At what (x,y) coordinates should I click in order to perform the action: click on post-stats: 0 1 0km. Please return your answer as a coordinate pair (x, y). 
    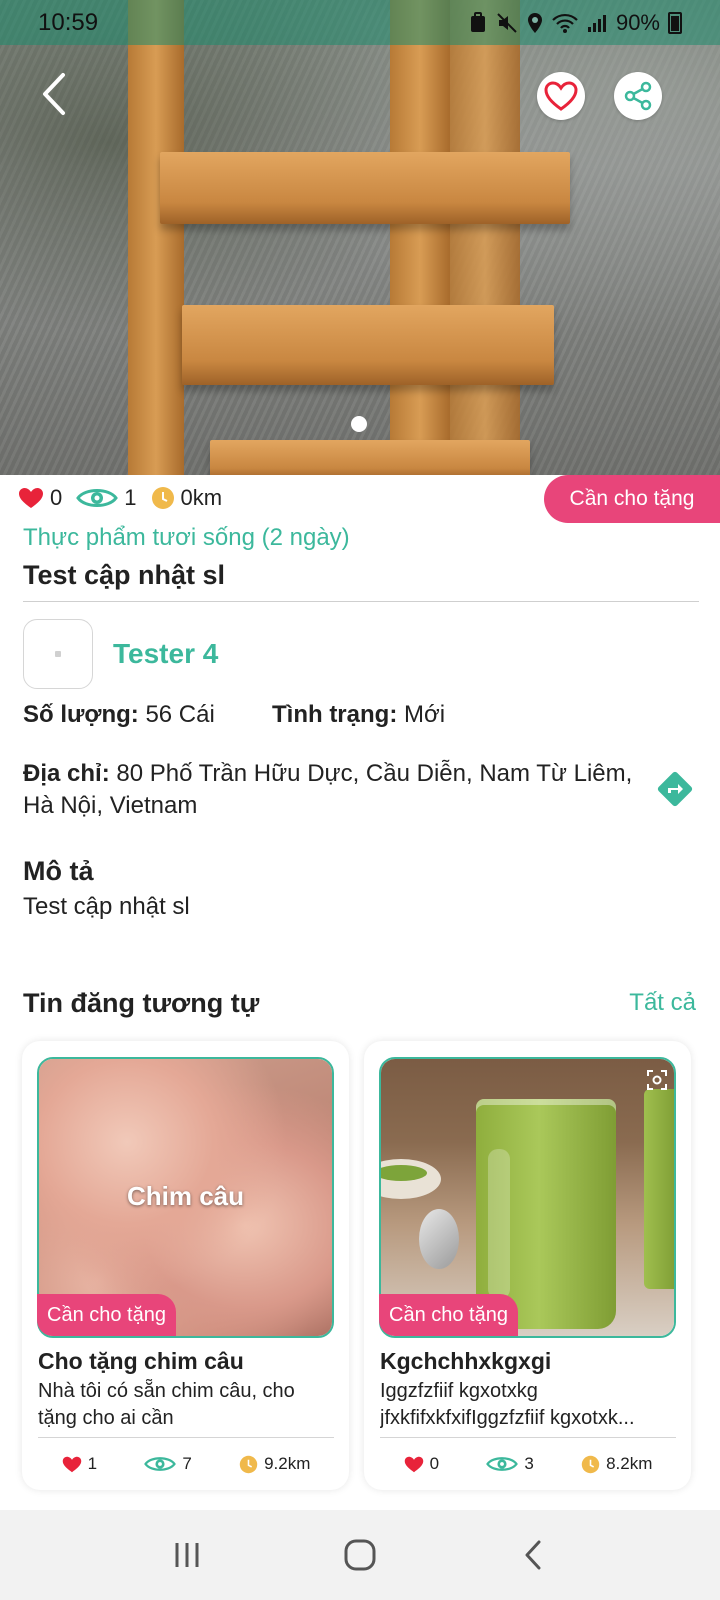
    Looking at the image, I should click on (123, 498).